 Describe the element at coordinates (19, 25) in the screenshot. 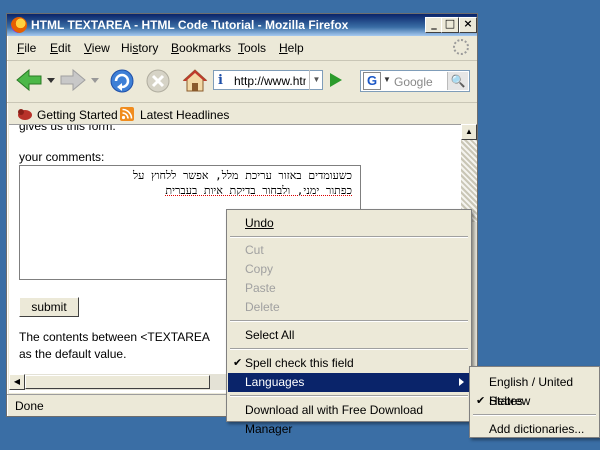

I see `firefox-logo-icon` at that location.